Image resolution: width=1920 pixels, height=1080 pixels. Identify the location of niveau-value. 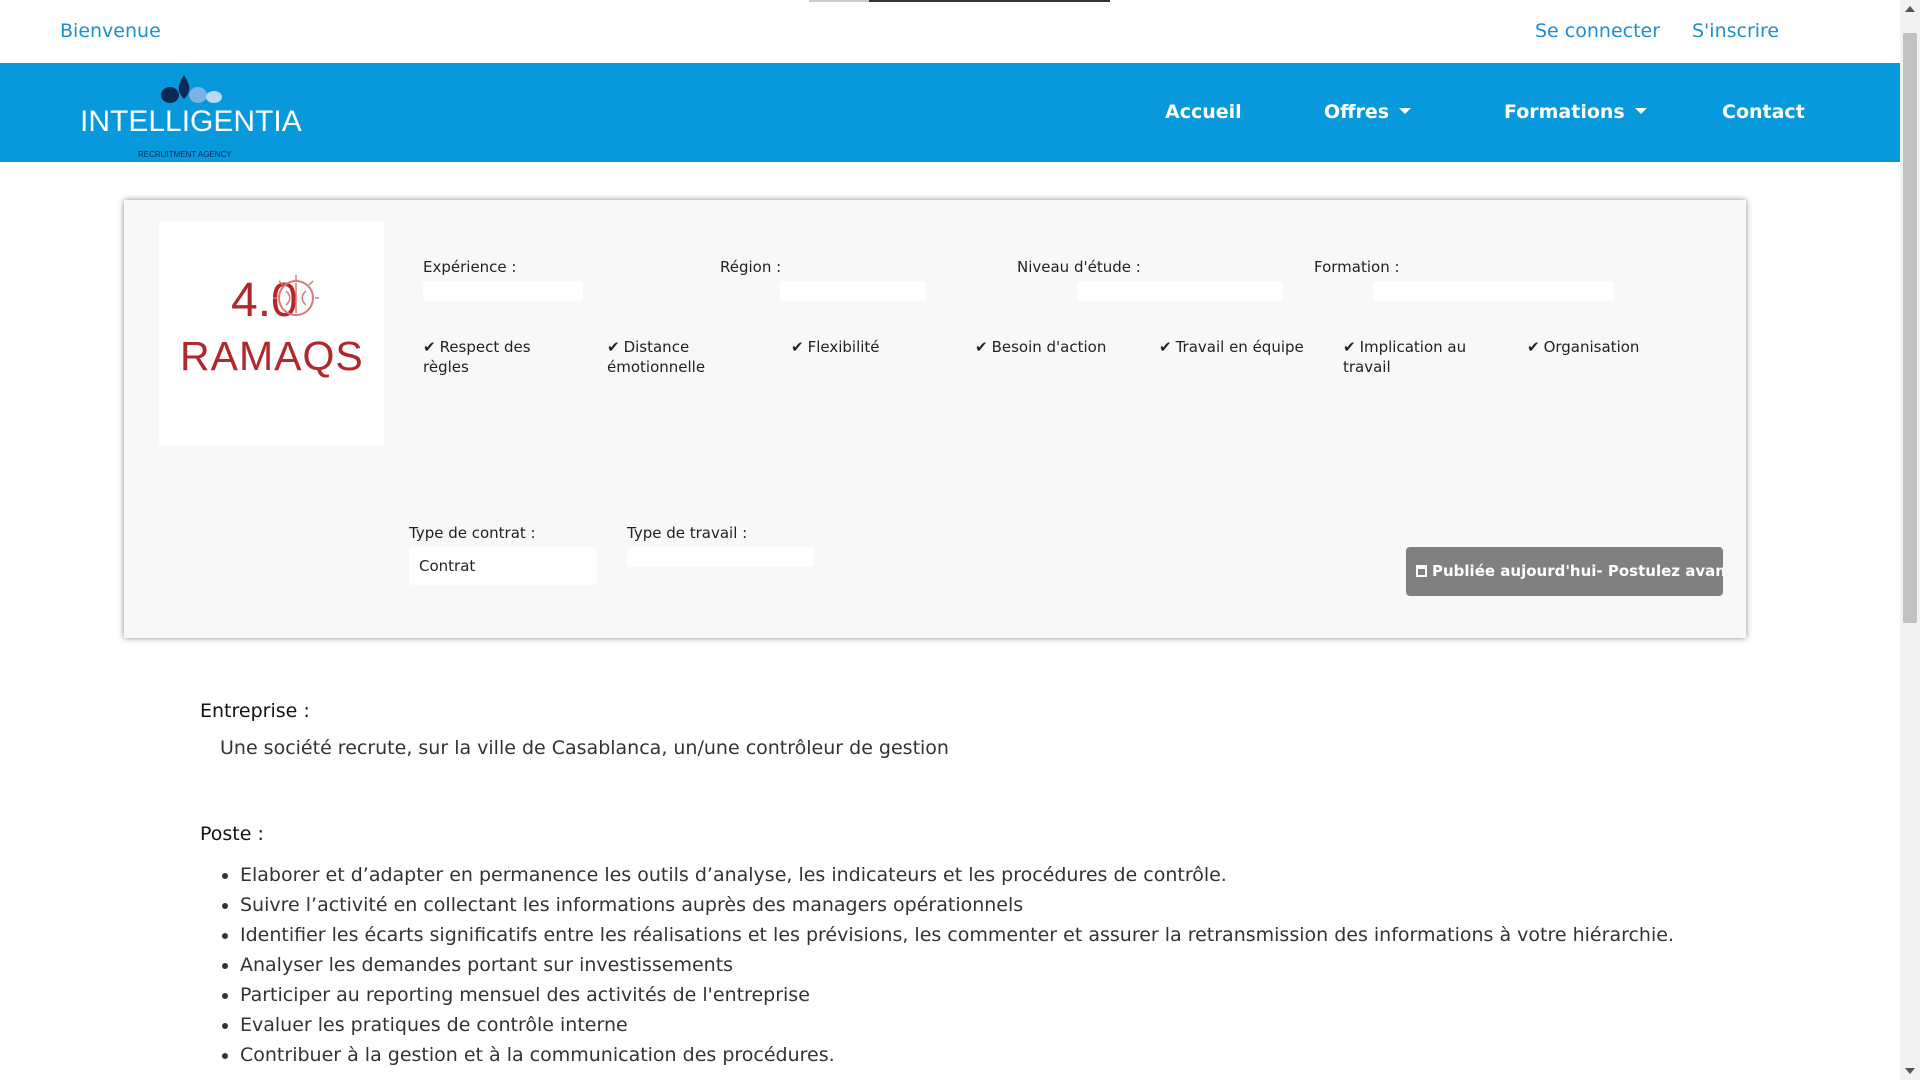
(1180, 291).